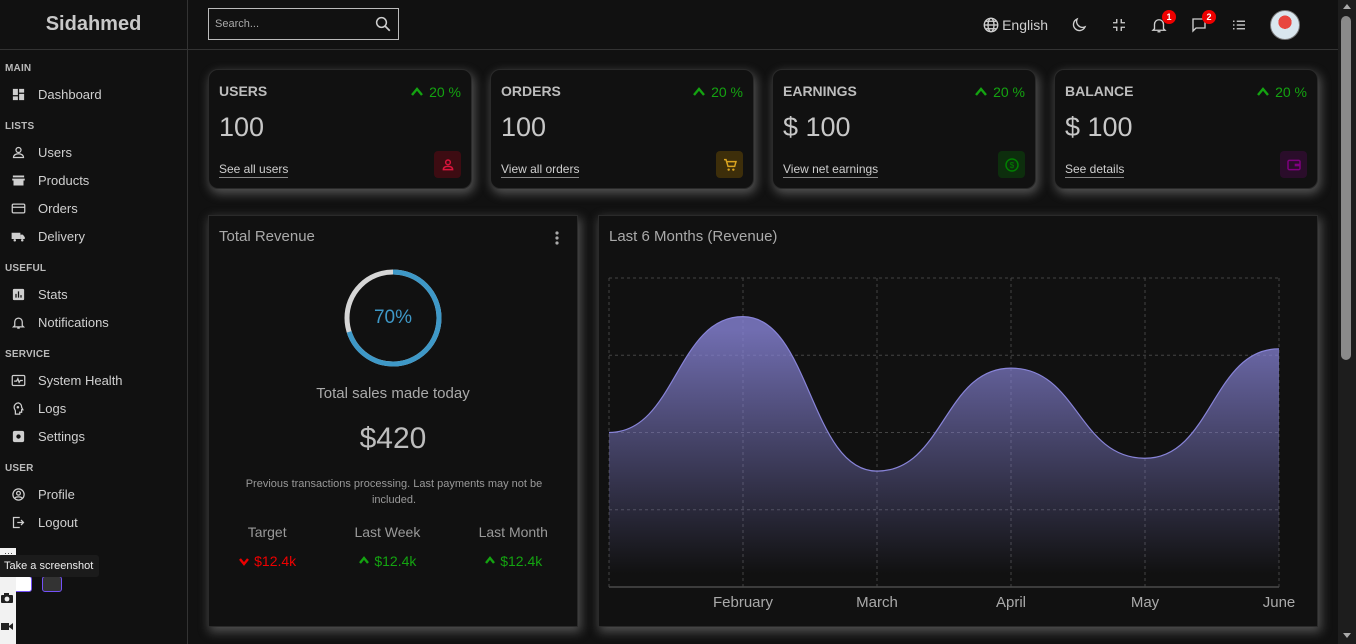 The height and width of the screenshot is (644, 1356). I want to click on x-tick-label: February, so click(743, 602).